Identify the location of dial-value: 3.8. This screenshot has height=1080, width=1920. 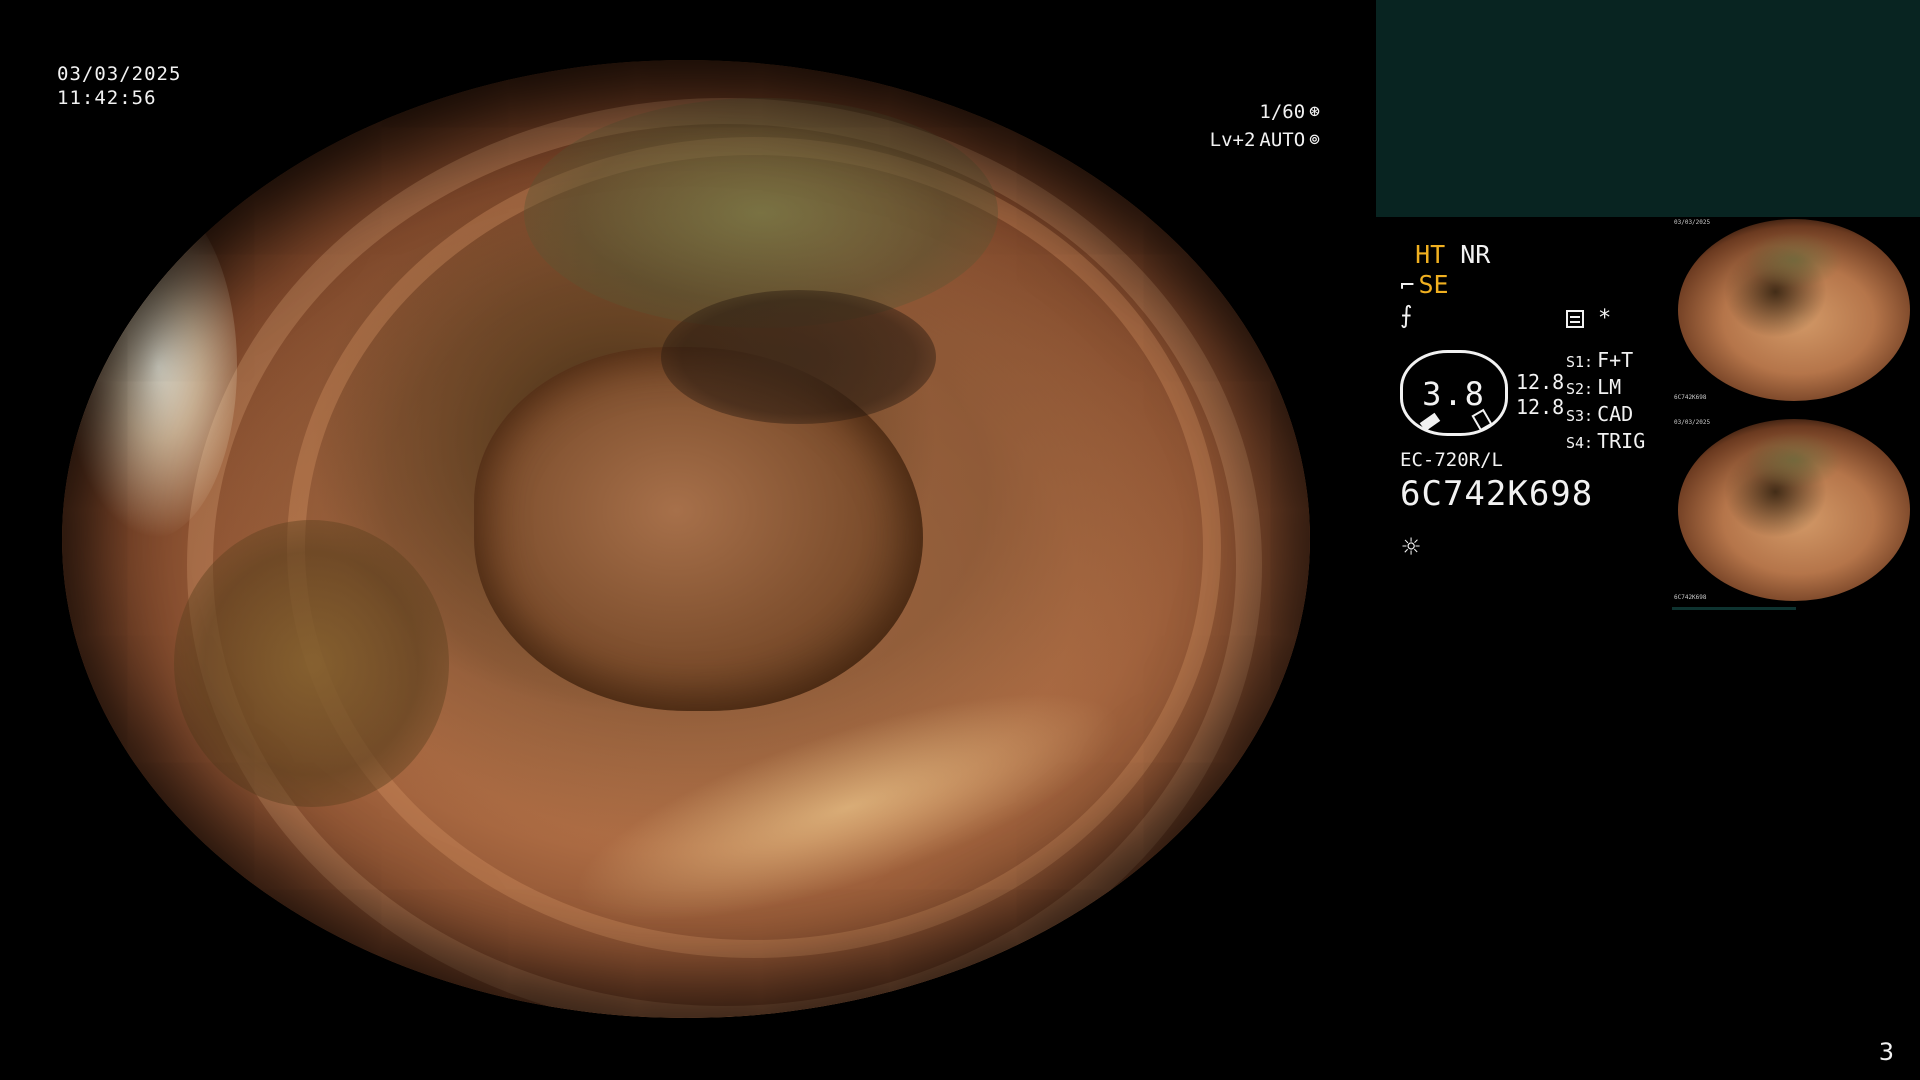
(1454, 394).